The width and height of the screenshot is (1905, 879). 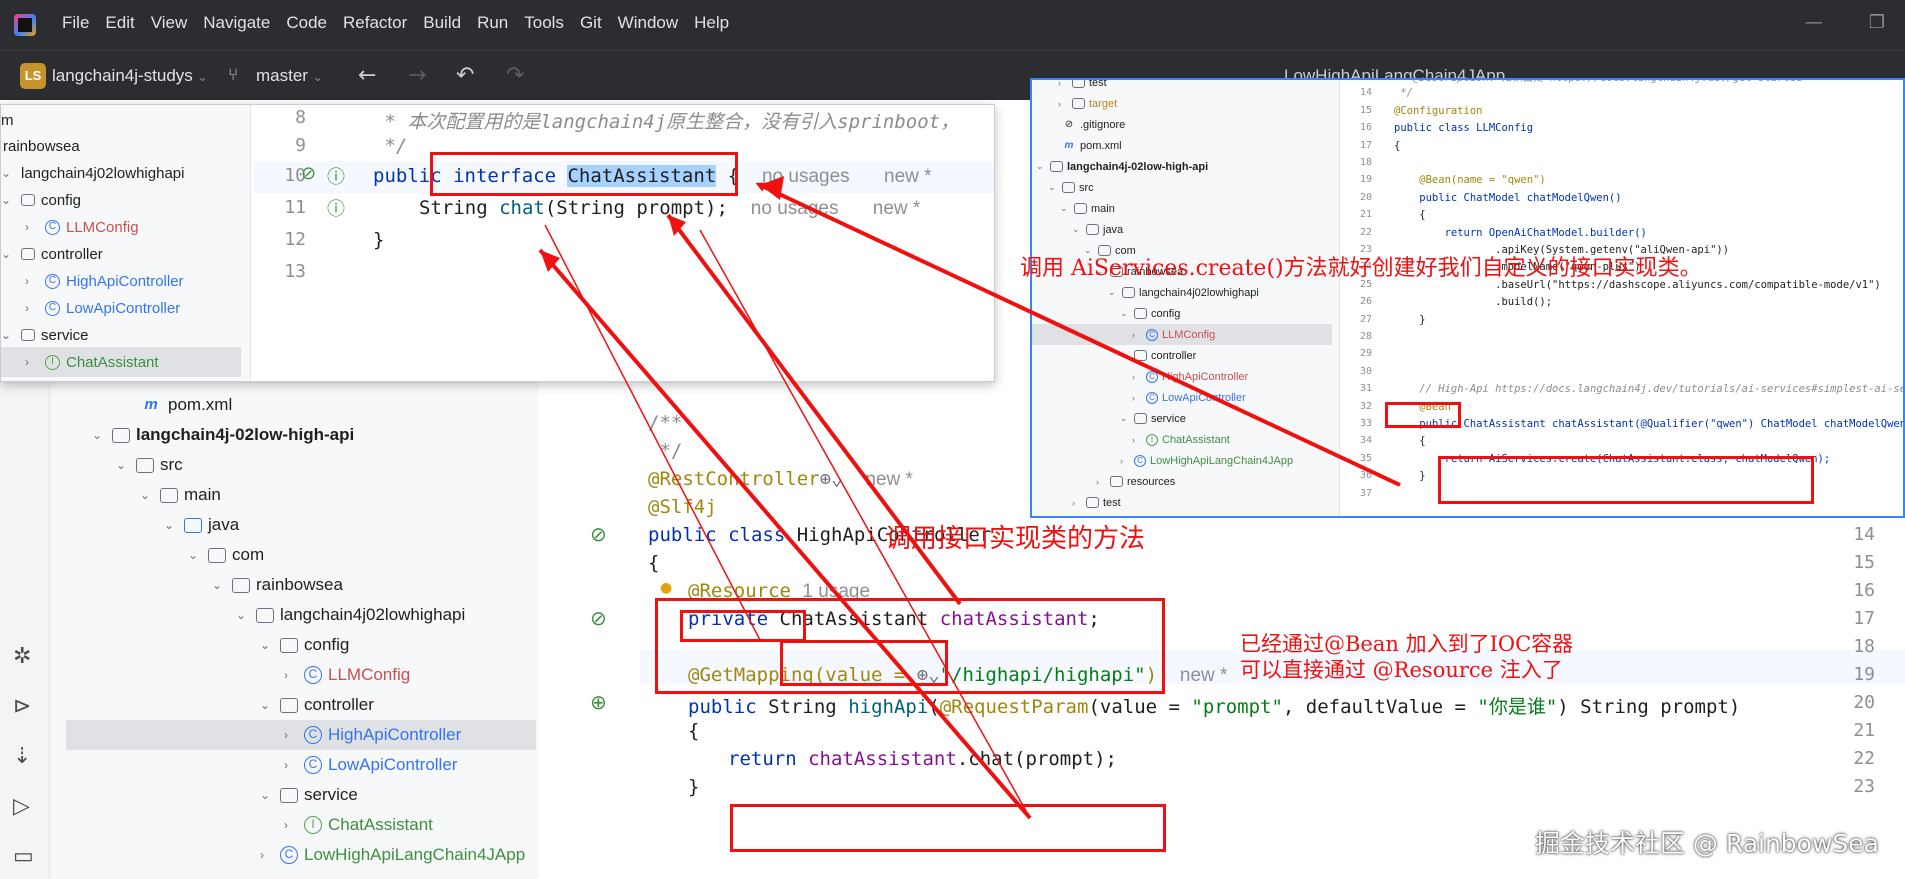 I want to click on minimize-icon: —, so click(x=1814, y=22).